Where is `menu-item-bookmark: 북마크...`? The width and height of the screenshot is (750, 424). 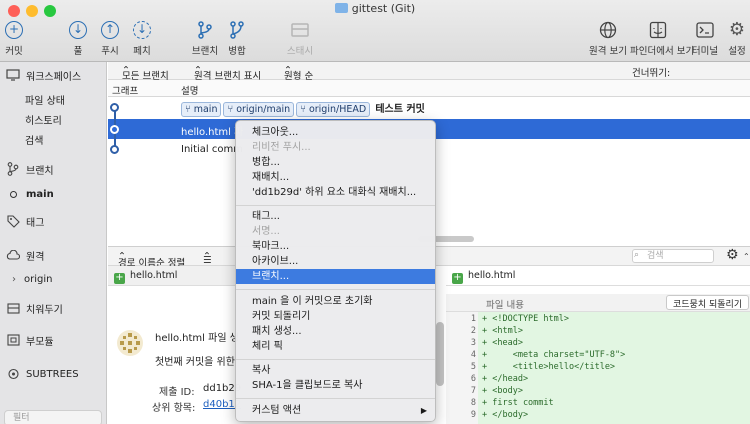 menu-item-bookmark: 북마크... is located at coordinates (335, 246).